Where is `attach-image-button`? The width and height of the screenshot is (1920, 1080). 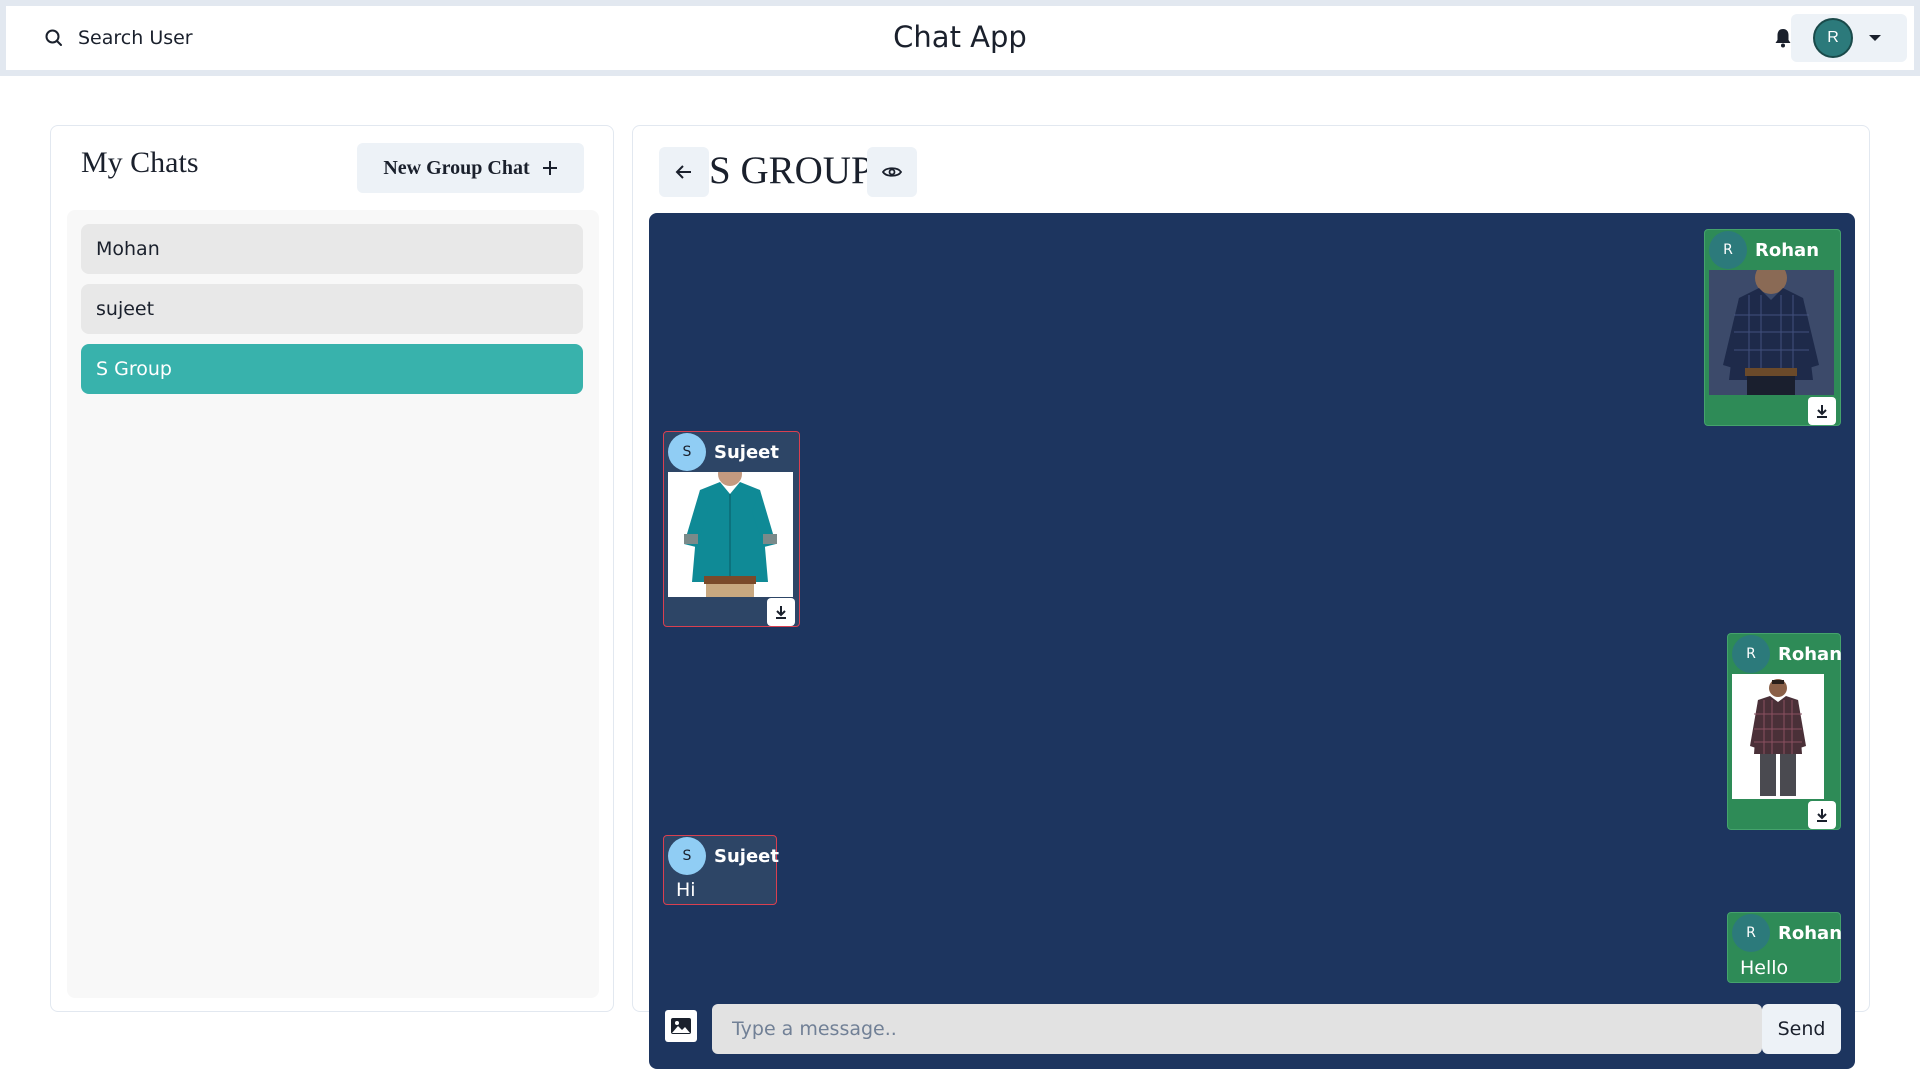
attach-image-button is located at coordinates (681, 1026).